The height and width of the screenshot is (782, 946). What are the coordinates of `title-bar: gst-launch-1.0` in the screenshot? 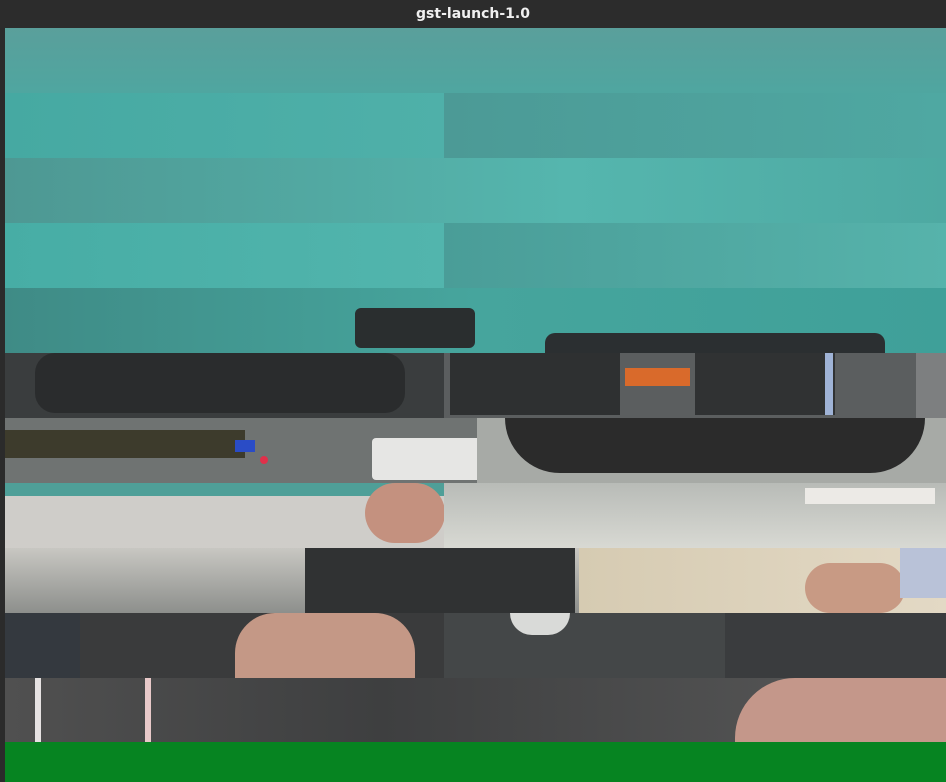 It's located at (473, 14).